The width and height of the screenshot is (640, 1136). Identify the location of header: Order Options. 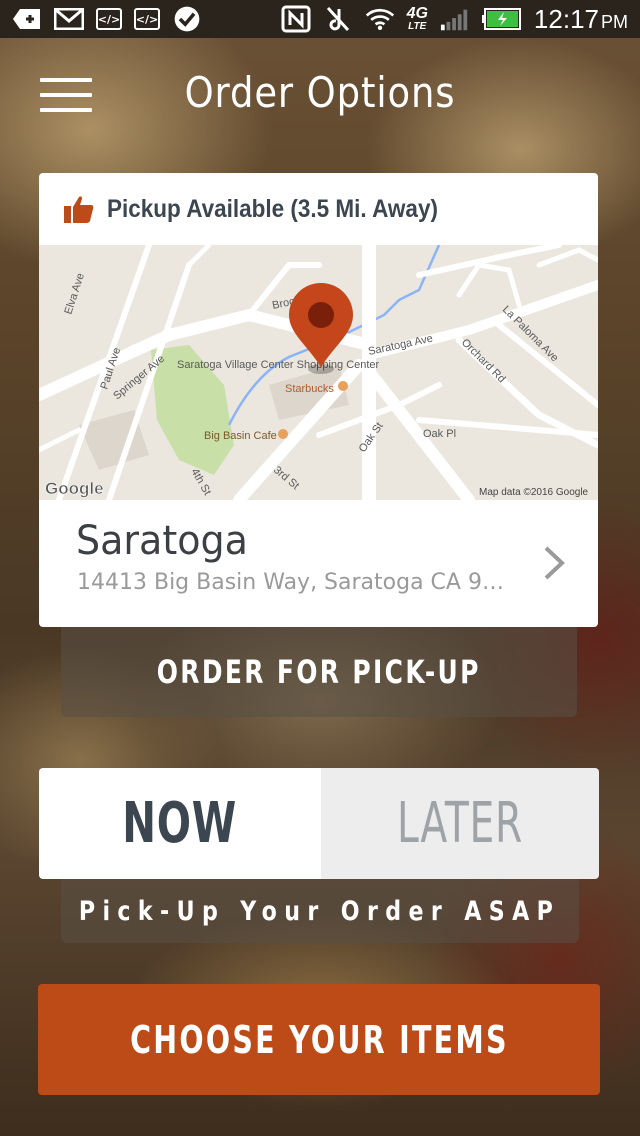
(320, 98).